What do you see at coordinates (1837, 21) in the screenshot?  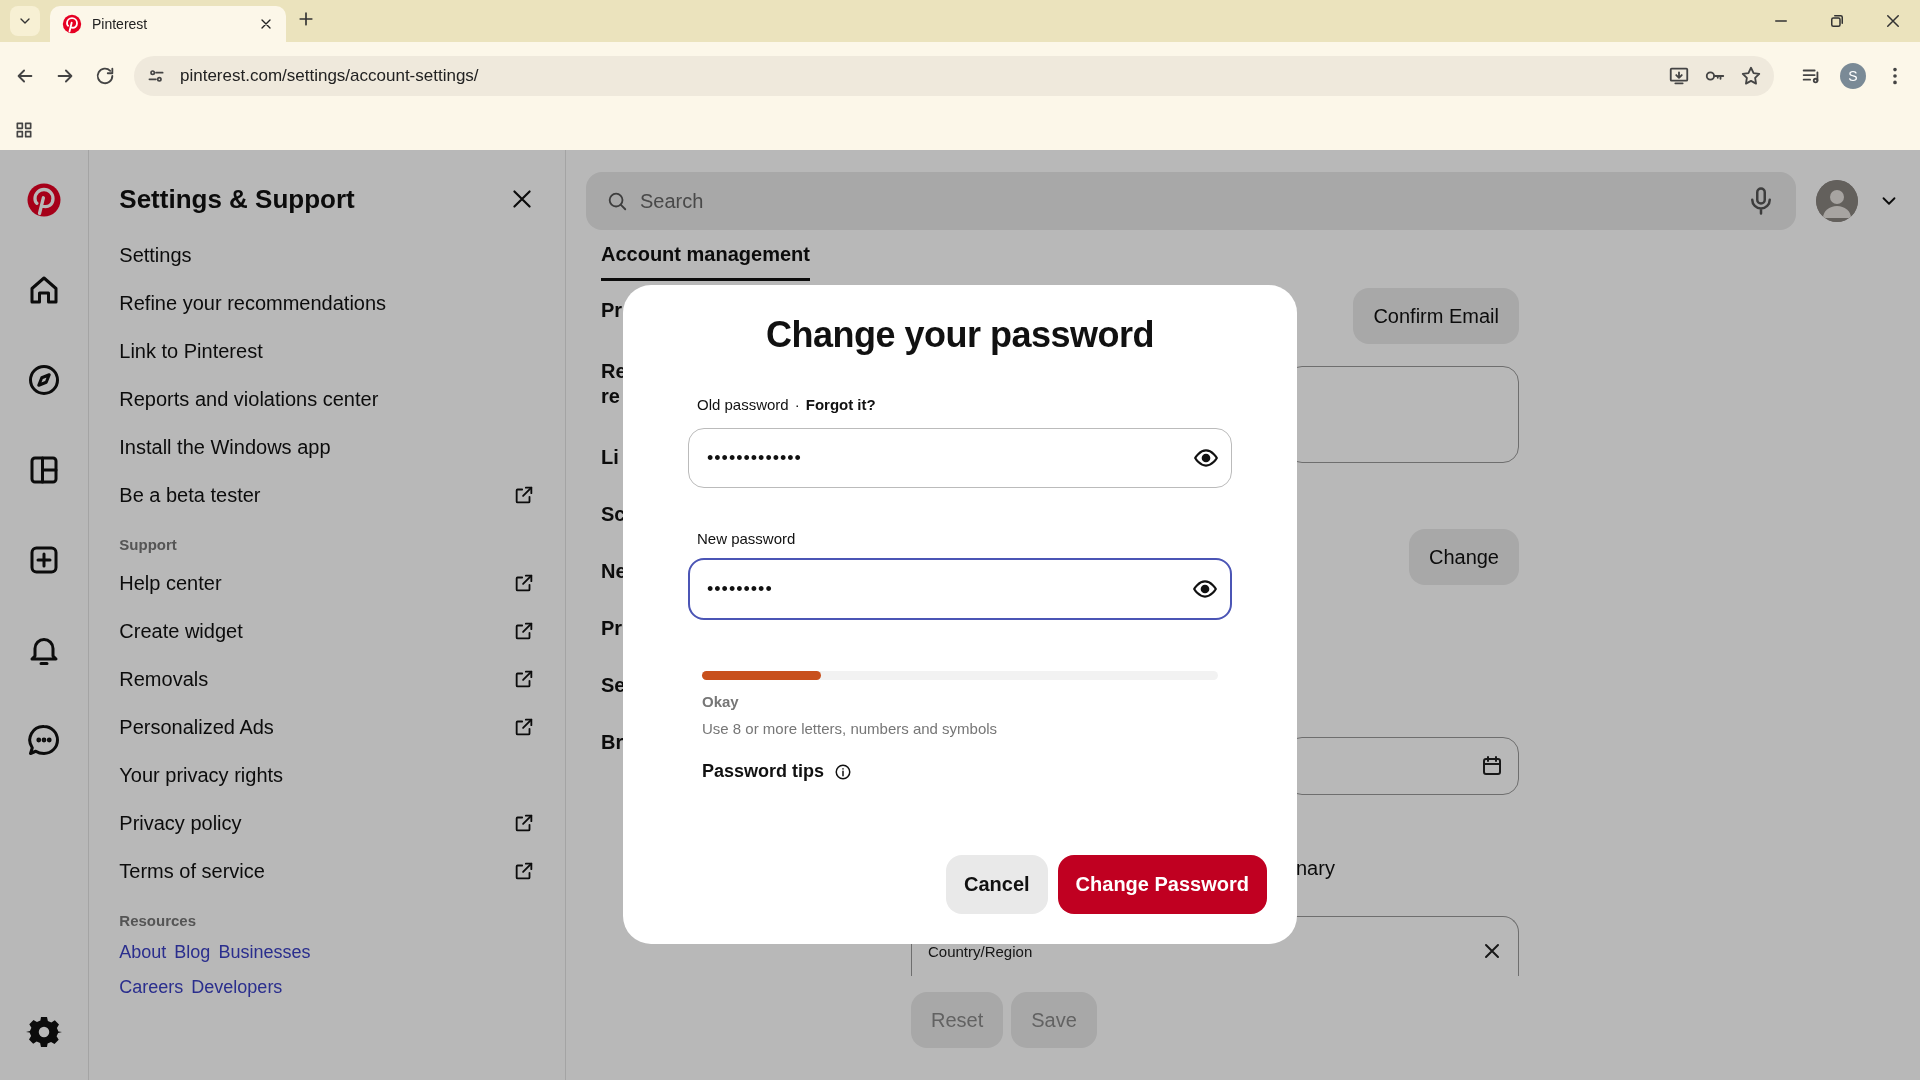 I see `restore-icon` at bounding box center [1837, 21].